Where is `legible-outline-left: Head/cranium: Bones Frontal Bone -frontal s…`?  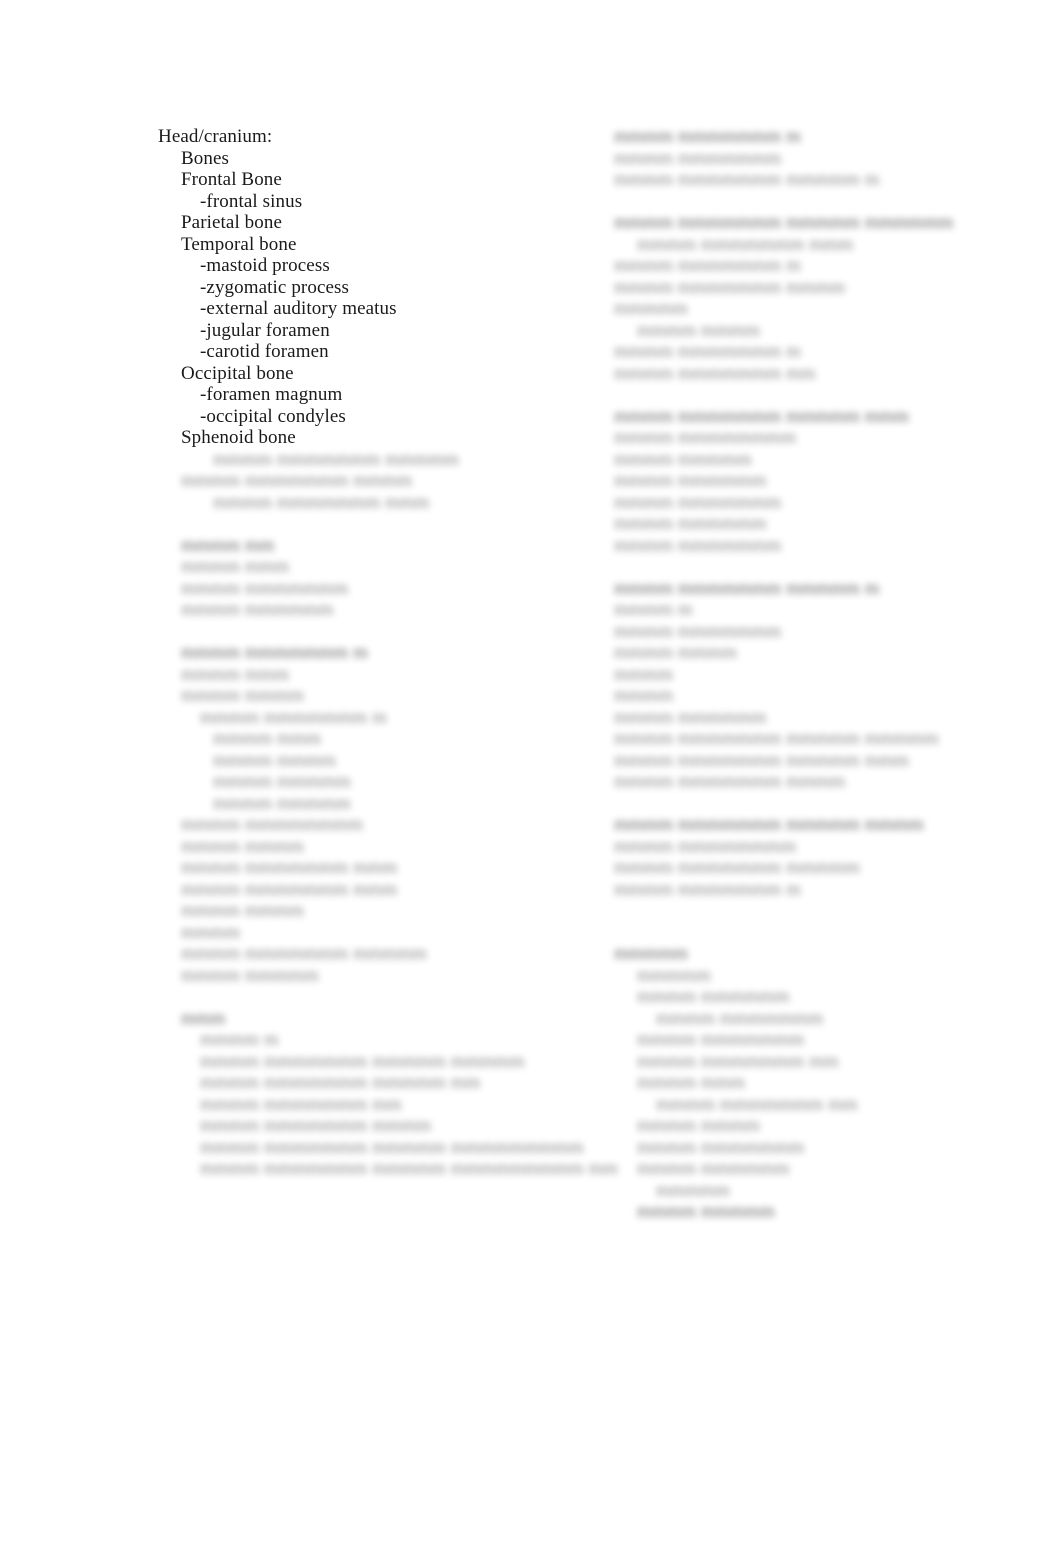 legible-outline-left: Head/cranium: Bones Frontal Bone -frontal s… is located at coordinates (368, 287).